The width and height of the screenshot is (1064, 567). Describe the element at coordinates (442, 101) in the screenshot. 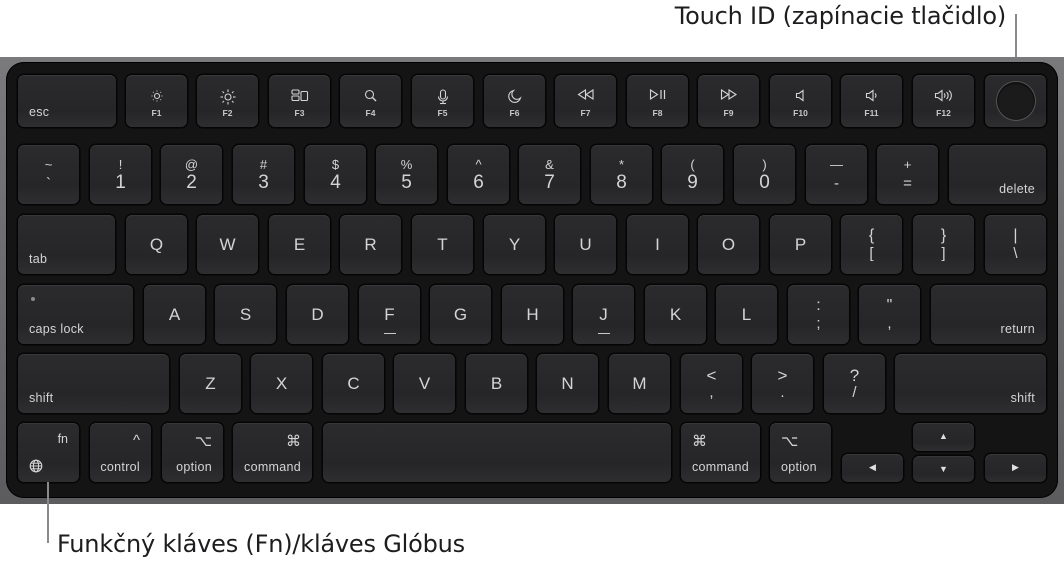

I see `key-f5: F5` at that location.